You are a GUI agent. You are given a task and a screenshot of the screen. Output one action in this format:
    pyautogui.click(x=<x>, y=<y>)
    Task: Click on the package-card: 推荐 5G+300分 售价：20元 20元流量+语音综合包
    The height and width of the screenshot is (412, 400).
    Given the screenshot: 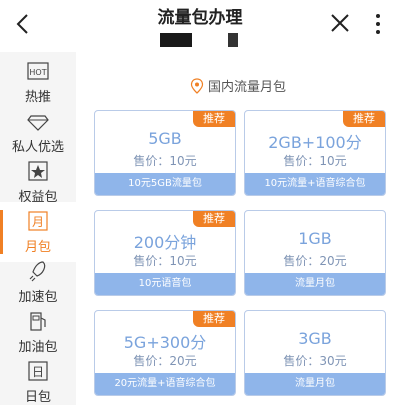 What is the action you would take?
    pyautogui.click(x=165, y=353)
    